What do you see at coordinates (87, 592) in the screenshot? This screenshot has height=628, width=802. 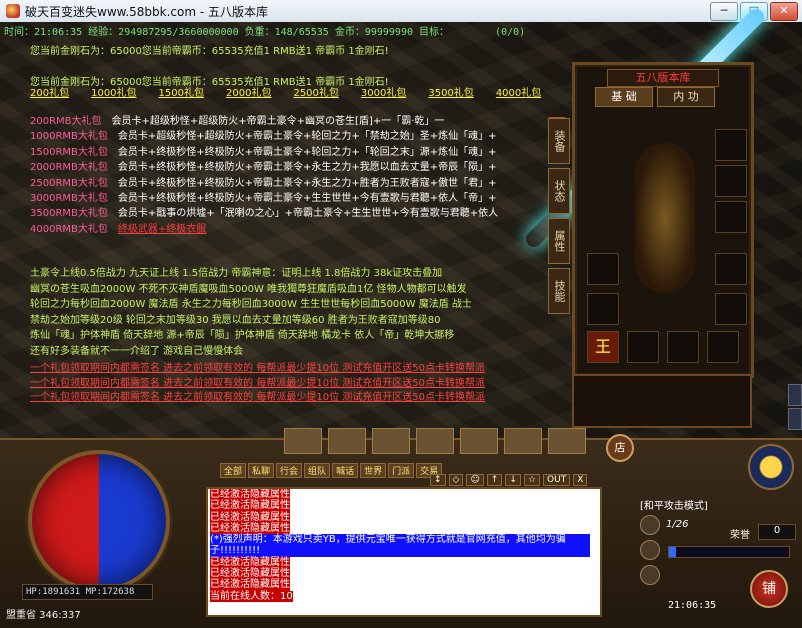 I see `hp-mp-readout: HP:1891631 MP:172638` at bounding box center [87, 592].